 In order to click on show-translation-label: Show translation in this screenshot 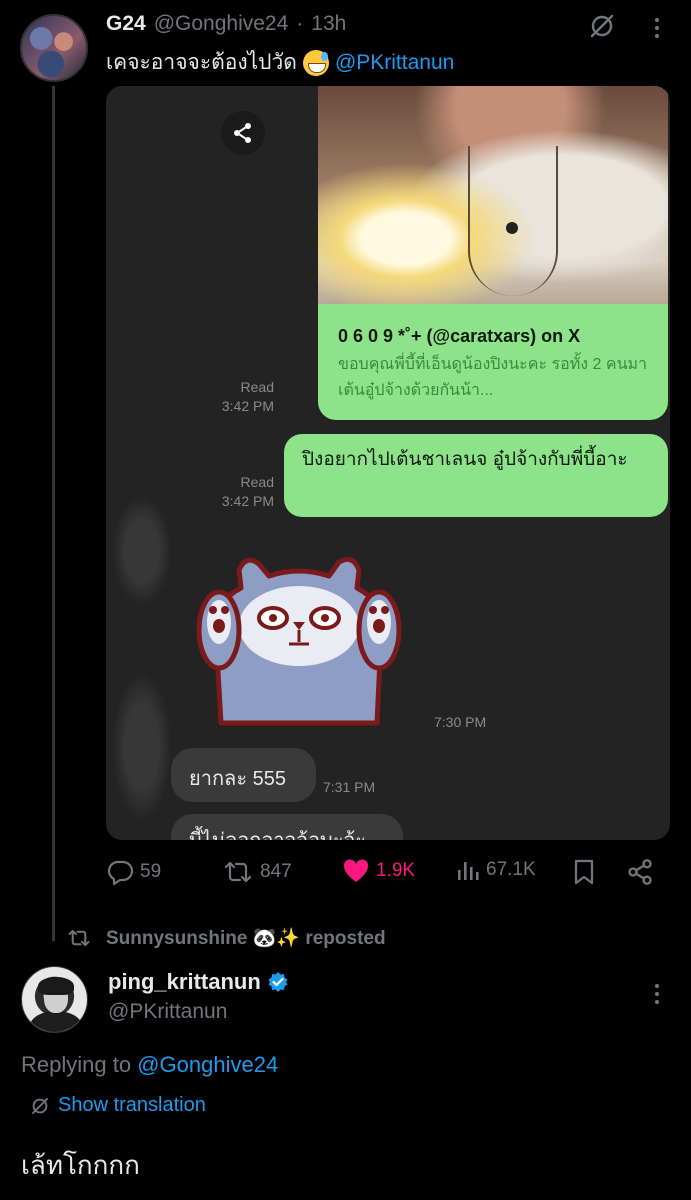, I will do `click(132, 1105)`.